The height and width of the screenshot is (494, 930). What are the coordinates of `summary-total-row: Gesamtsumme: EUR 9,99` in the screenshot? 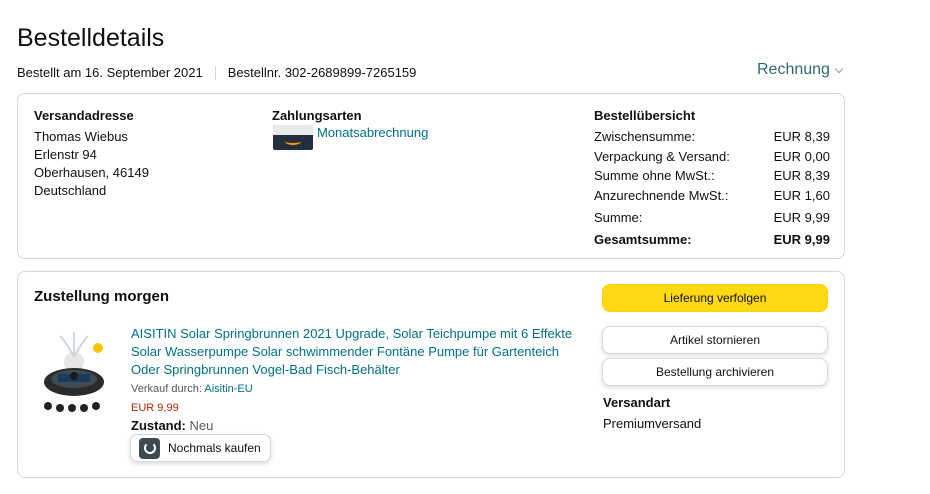 It's located at (712, 240).